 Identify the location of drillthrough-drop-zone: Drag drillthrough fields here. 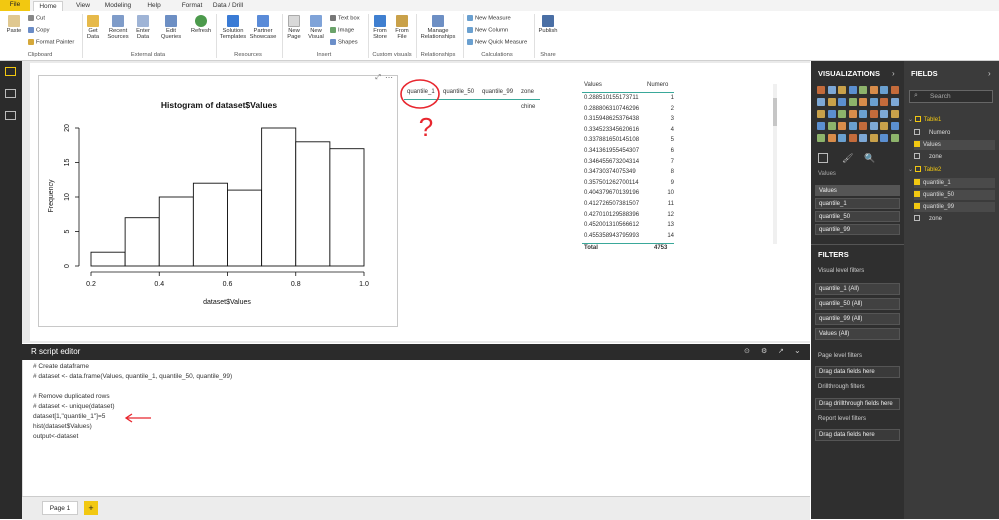
(857, 404).